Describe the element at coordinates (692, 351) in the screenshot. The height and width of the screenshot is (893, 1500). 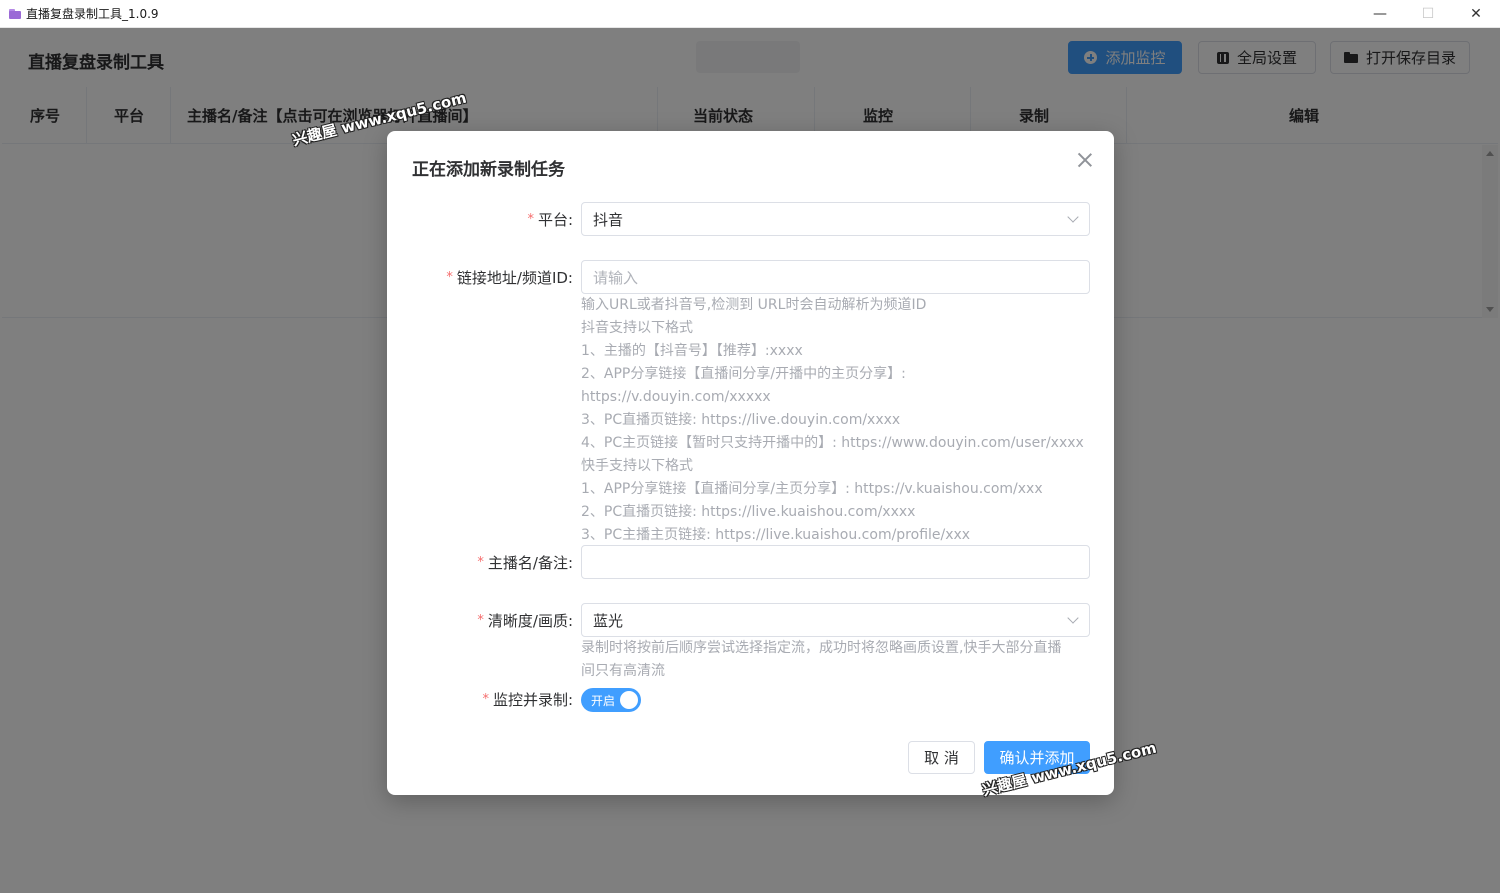
I see `link-help-line: 1、主播的【抖音号】【推荐】:xxxx` at that location.